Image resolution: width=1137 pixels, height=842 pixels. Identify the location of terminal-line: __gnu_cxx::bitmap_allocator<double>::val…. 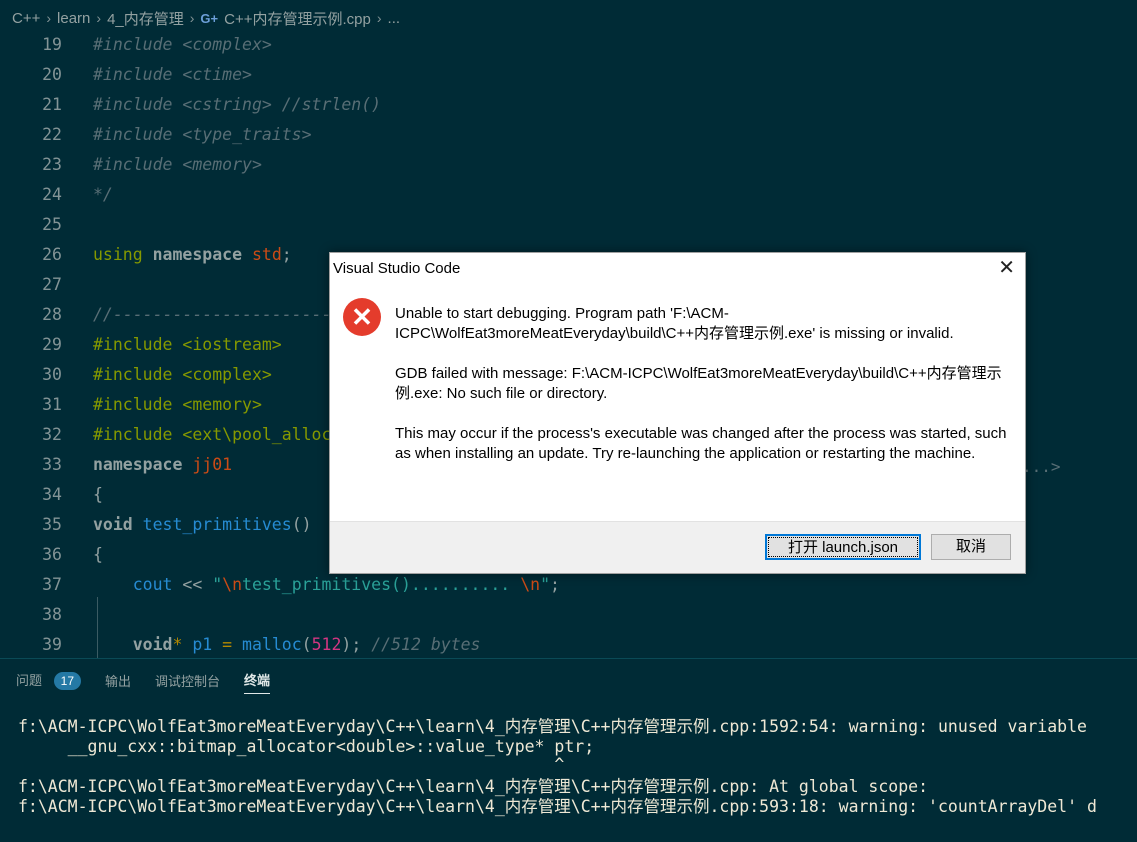
(306, 746).